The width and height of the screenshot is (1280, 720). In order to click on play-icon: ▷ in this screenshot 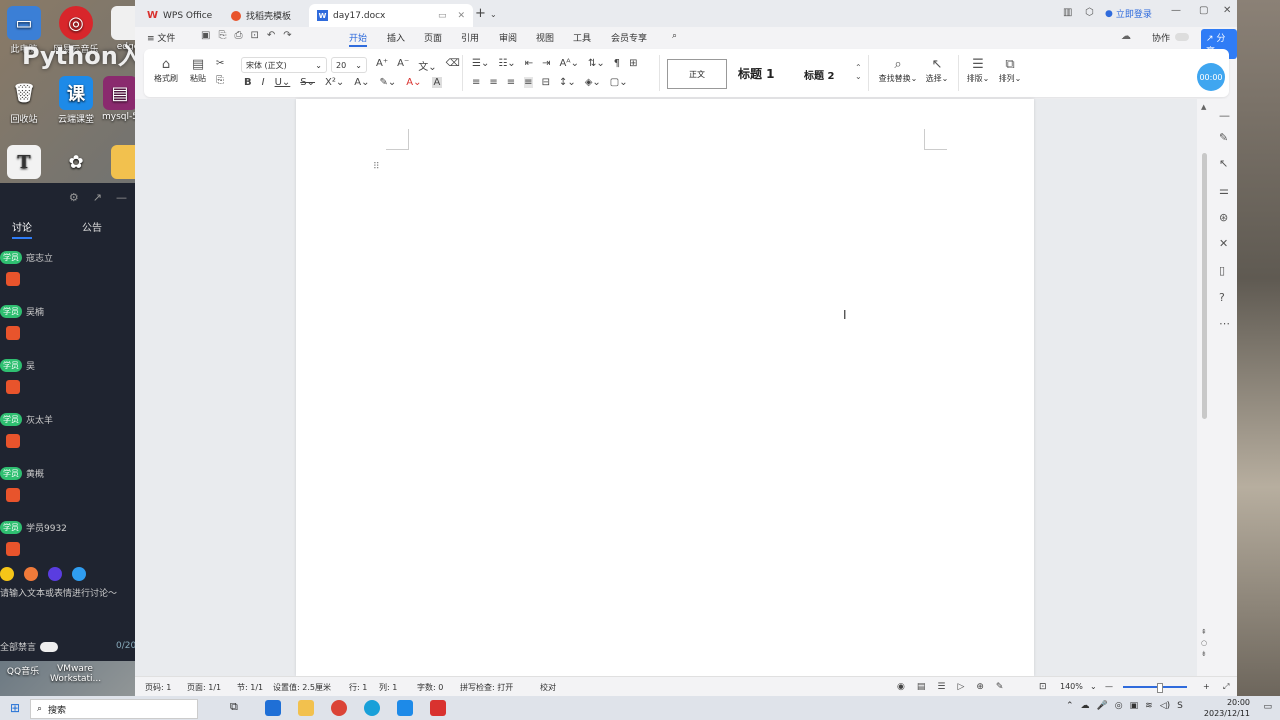, I will do `click(960, 687)`.